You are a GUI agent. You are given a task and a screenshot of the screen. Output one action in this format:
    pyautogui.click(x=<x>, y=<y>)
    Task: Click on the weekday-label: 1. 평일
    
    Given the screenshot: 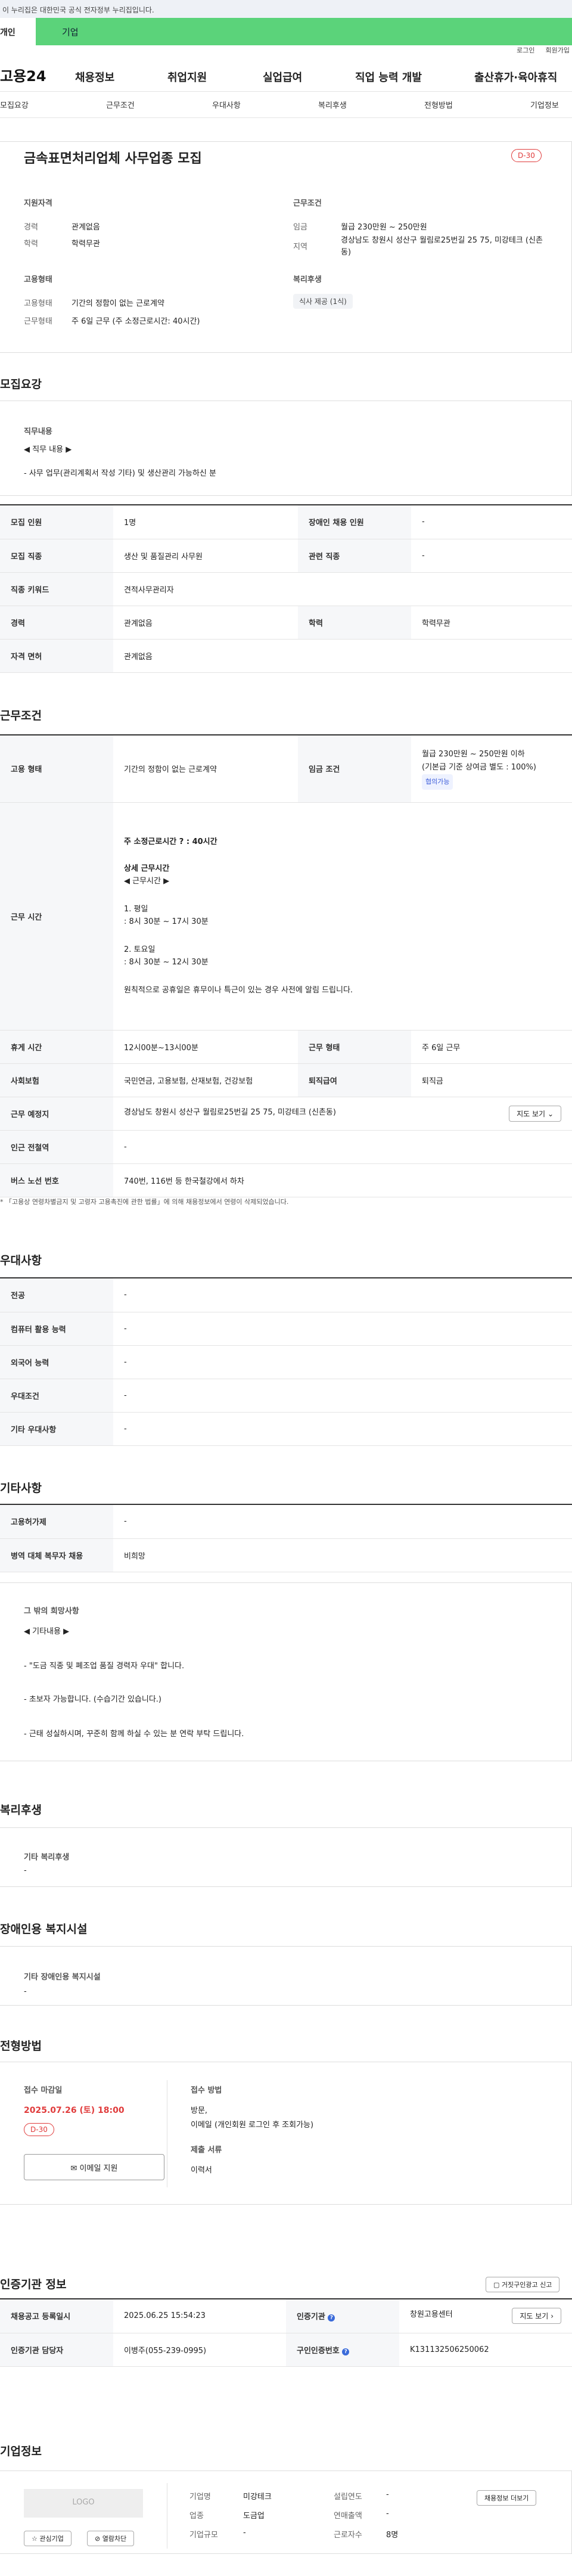 What is the action you would take?
    pyautogui.click(x=136, y=910)
    